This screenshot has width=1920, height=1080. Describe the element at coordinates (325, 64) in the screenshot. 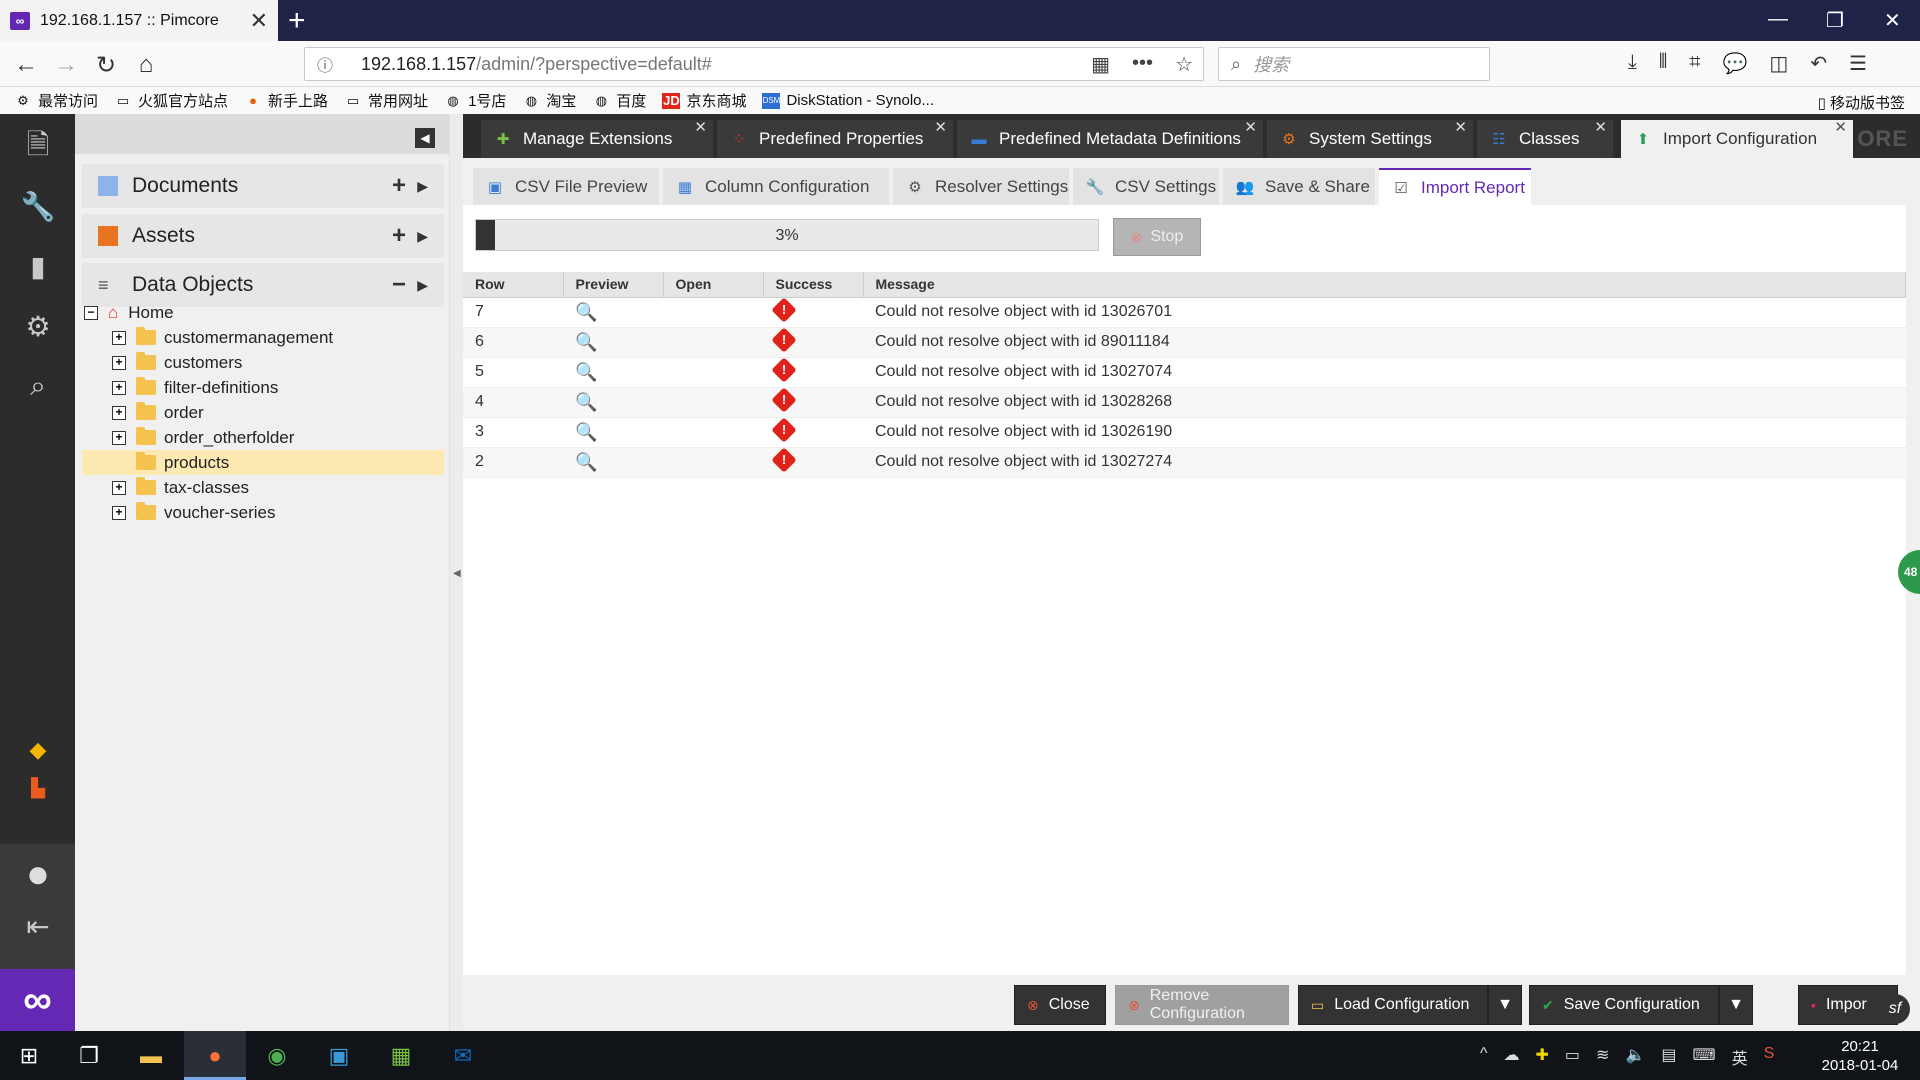

I see `site-info-icon: ⓘ` at that location.